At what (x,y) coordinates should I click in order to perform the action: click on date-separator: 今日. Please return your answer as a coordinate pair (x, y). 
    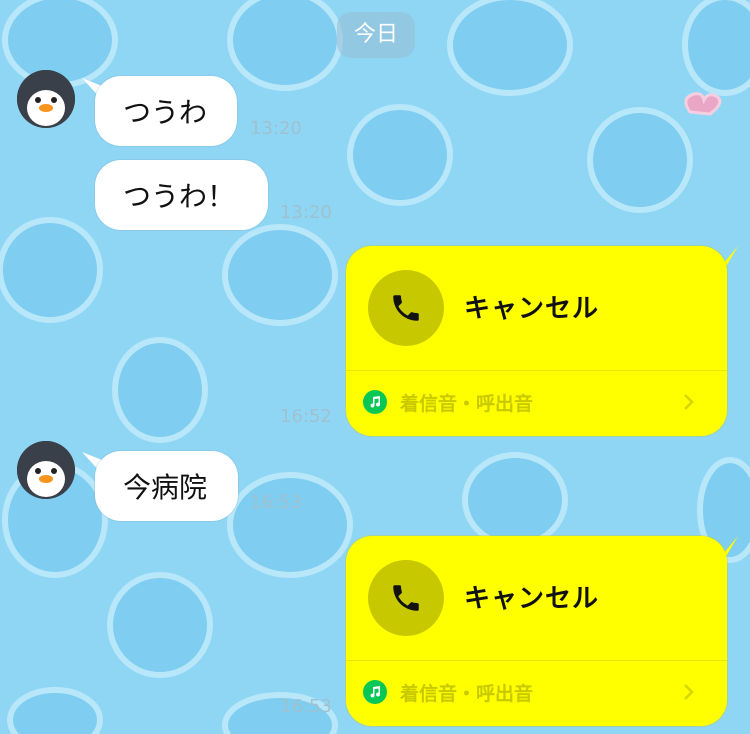
    Looking at the image, I should click on (376, 35).